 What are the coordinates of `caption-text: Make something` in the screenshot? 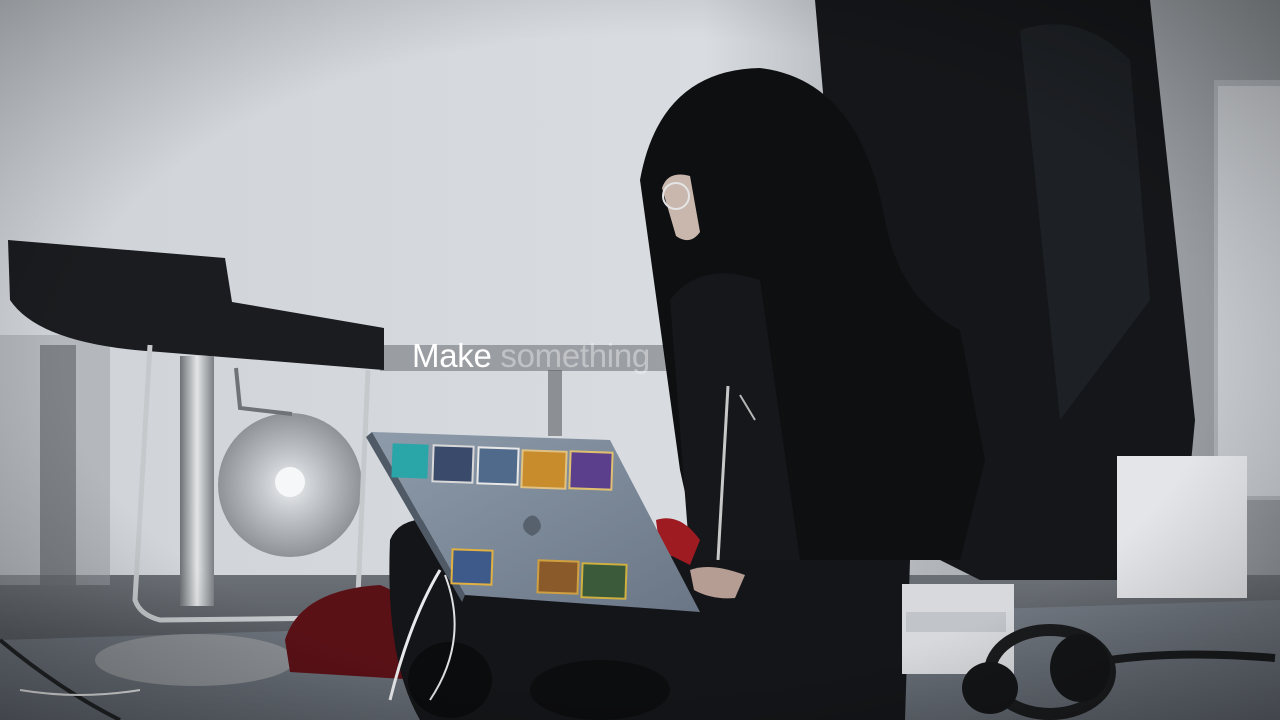 It's located at (531, 356).